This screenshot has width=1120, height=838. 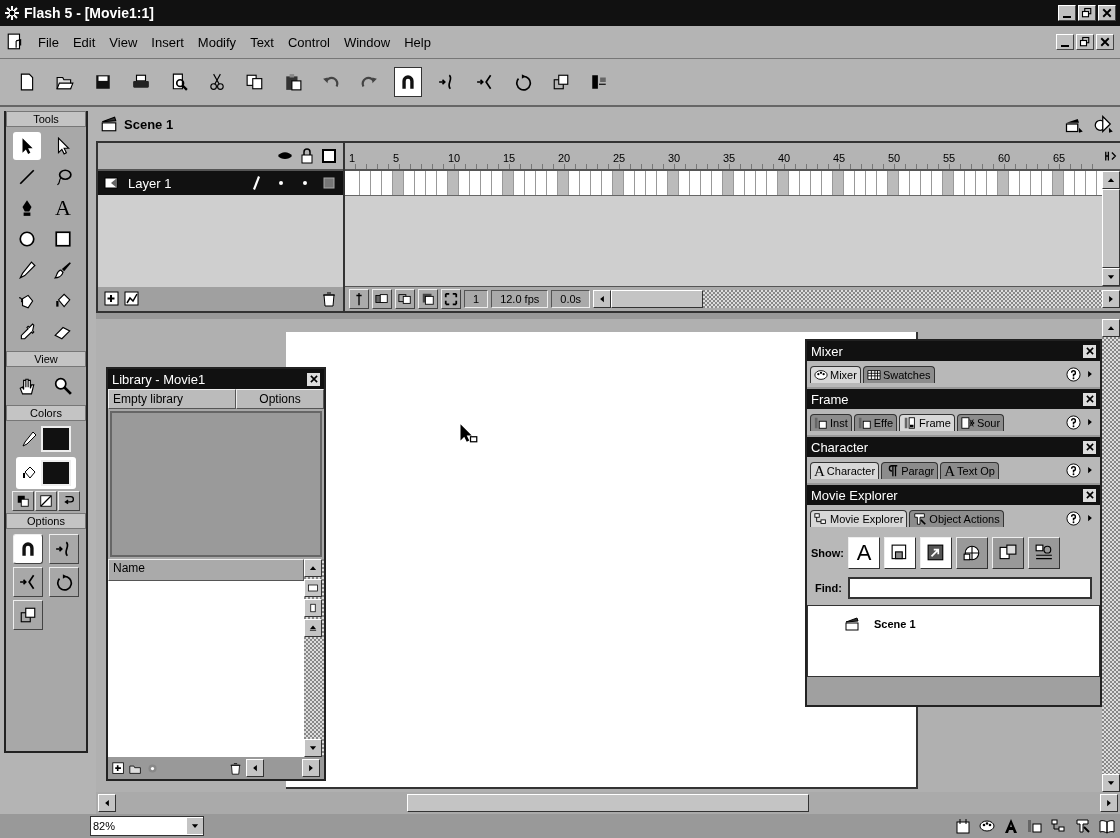 I want to click on character-panel-icon, so click(x=1011, y=826).